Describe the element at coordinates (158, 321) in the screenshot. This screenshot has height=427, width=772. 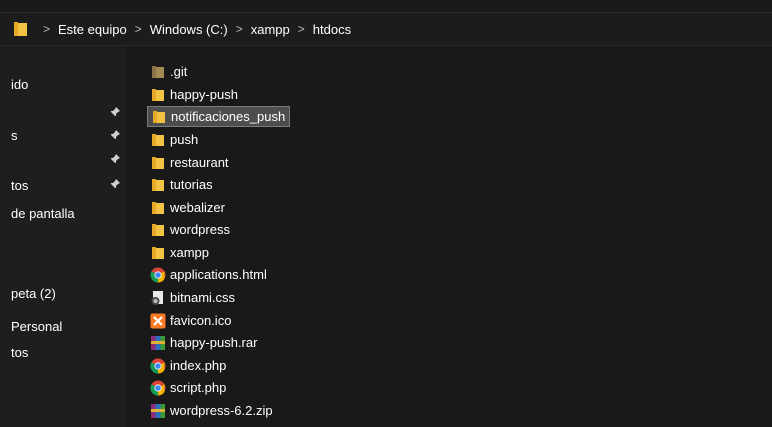
I see `xampp-icon` at that location.